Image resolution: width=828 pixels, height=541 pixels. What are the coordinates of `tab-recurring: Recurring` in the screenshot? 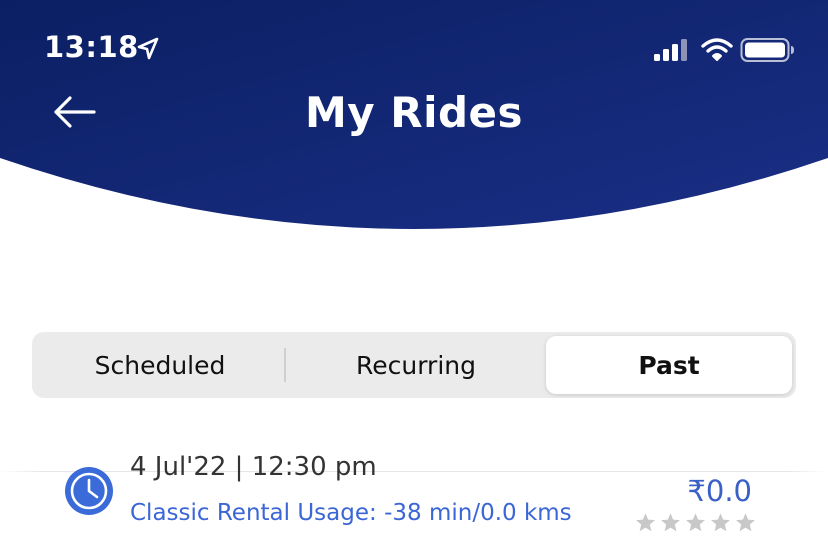 It's located at (416, 365).